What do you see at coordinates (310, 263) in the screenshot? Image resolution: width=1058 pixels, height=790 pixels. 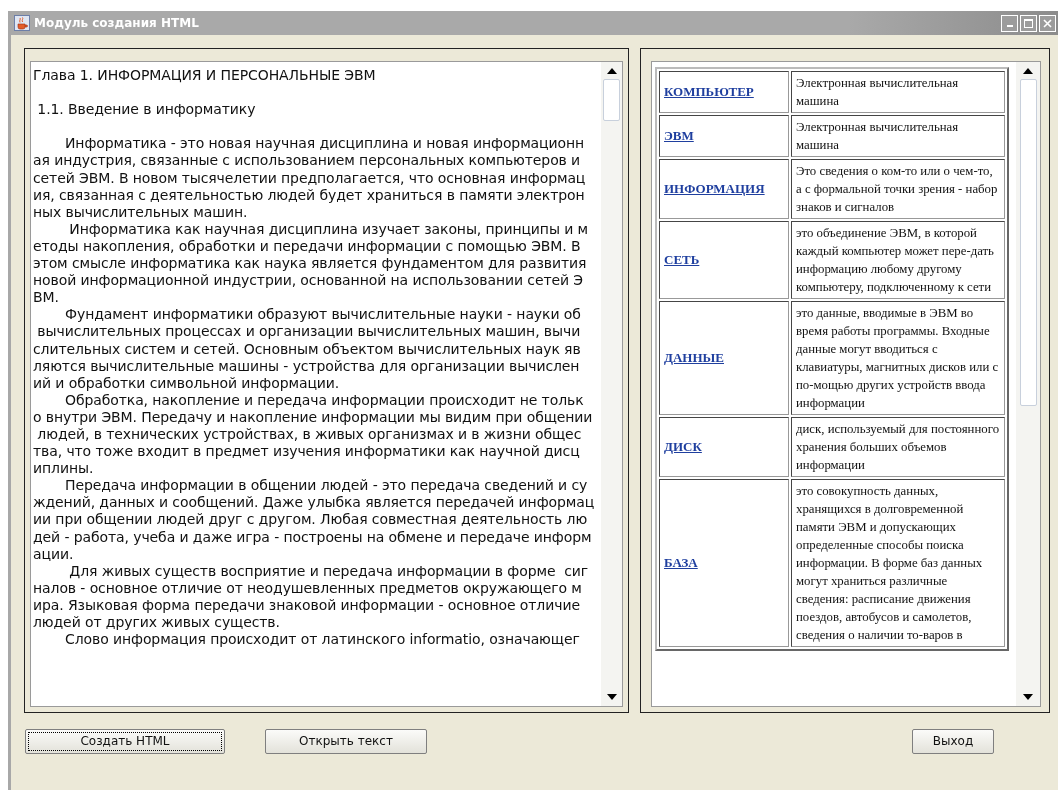 I see `text-line: этом смысле информатика как наука является фундаментом для развития` at bounding box center [310, 263].